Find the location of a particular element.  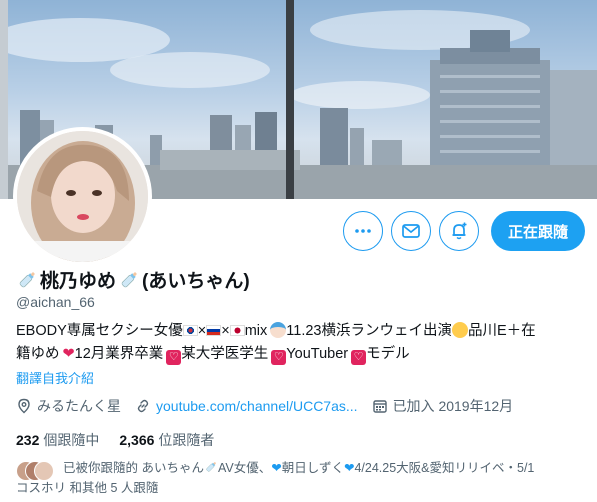

avatar-photo is located at coordinates (82, 196).